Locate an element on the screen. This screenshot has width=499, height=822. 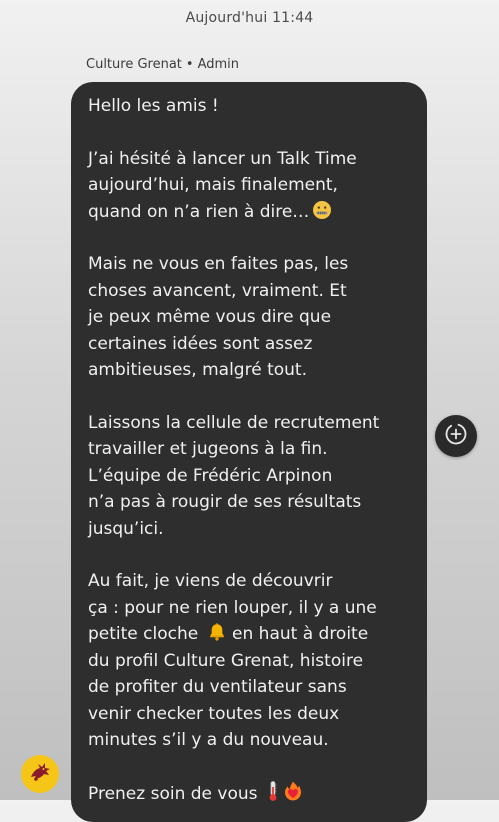
sender-line: Culture Grenat • Admin is located at coordinates (162, 64).